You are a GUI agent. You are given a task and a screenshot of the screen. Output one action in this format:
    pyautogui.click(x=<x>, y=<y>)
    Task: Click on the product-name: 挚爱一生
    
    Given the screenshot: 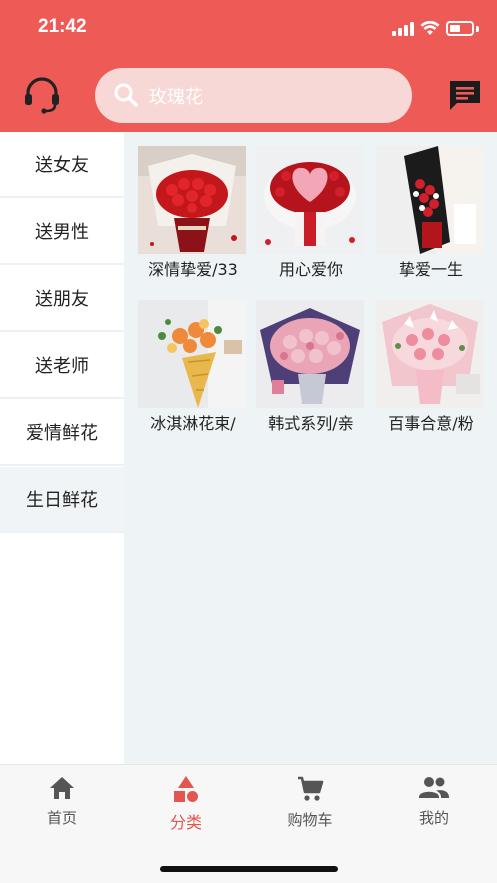 What is the action you would take?
    pyautogui.click(x=430, y=269)
    